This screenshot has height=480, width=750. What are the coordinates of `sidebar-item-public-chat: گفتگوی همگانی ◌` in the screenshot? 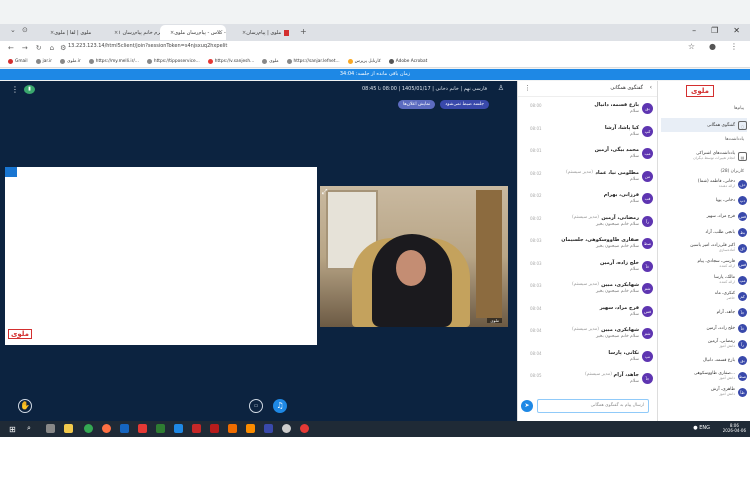 It's located at (704, 125).